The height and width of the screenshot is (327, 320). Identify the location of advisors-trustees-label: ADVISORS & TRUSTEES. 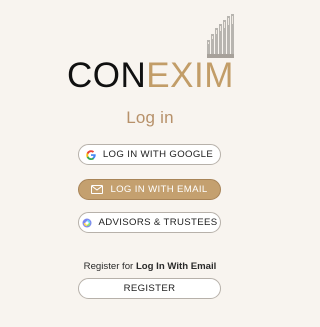
(158, 222).